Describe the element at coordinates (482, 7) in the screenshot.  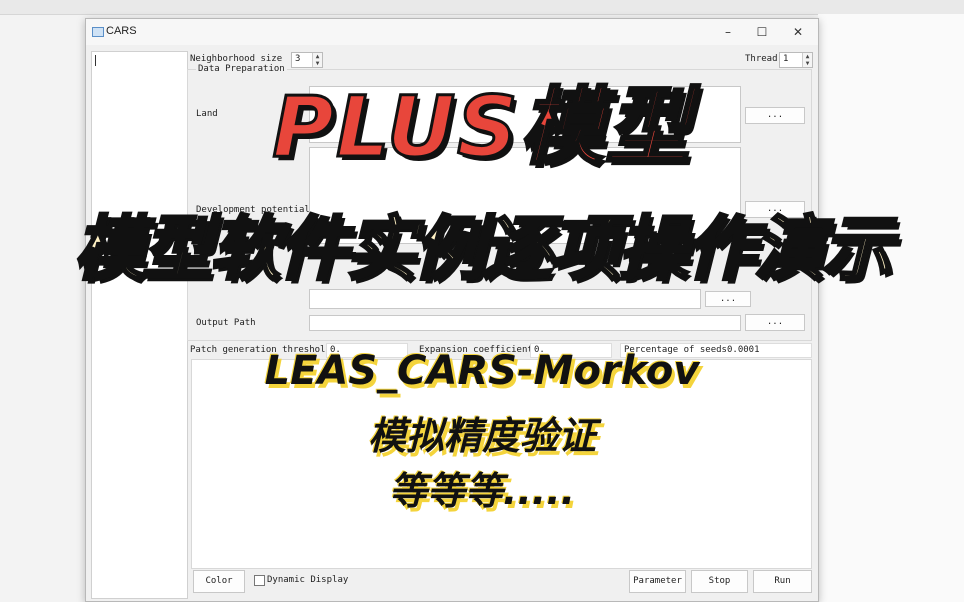
I see `background-app-bar` at that location.